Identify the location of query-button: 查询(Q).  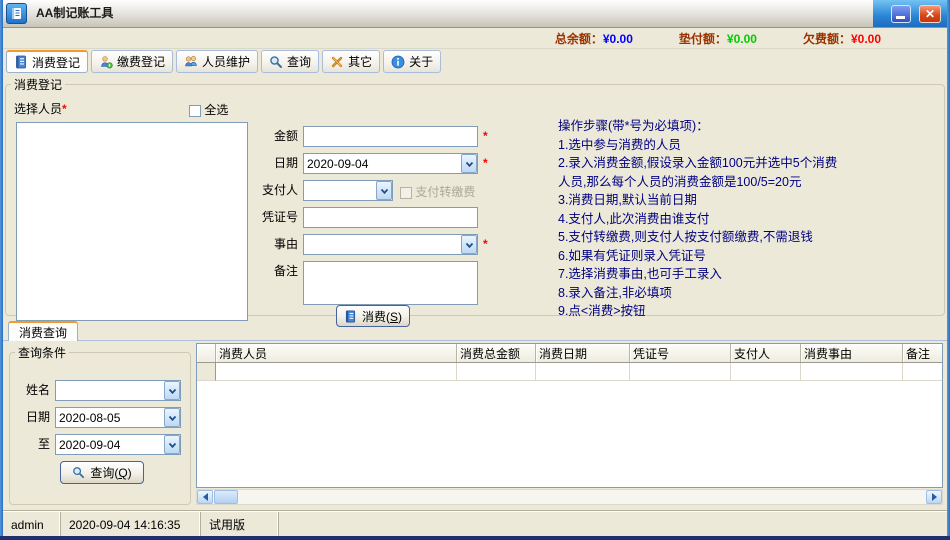
(102, 472).